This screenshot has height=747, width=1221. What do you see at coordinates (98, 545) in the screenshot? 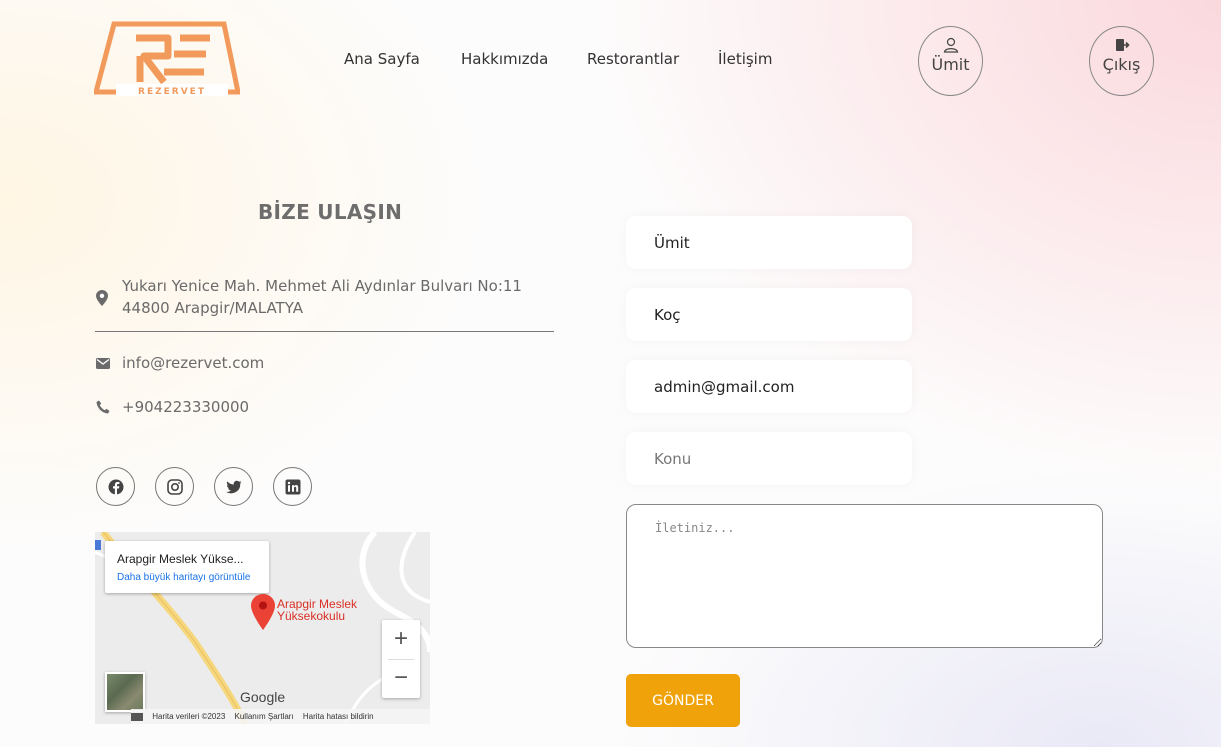
I see `map-marker-edge` at bounding box center [98, 545].